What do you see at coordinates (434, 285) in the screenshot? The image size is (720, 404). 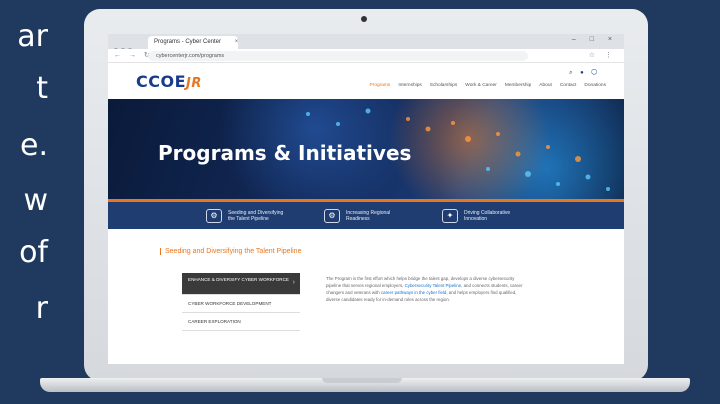 I see `body-link-1: Cybersecurity Talent Pipeline,` at bounding box center [434, 285].